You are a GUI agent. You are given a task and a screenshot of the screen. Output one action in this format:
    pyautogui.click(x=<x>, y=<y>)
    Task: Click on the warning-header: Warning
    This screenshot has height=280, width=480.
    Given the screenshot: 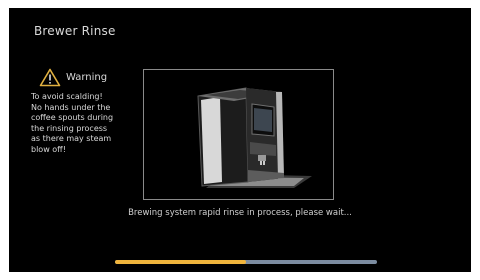 What is the action you would take?
    pyautogui.click(x=73, y=77)
    